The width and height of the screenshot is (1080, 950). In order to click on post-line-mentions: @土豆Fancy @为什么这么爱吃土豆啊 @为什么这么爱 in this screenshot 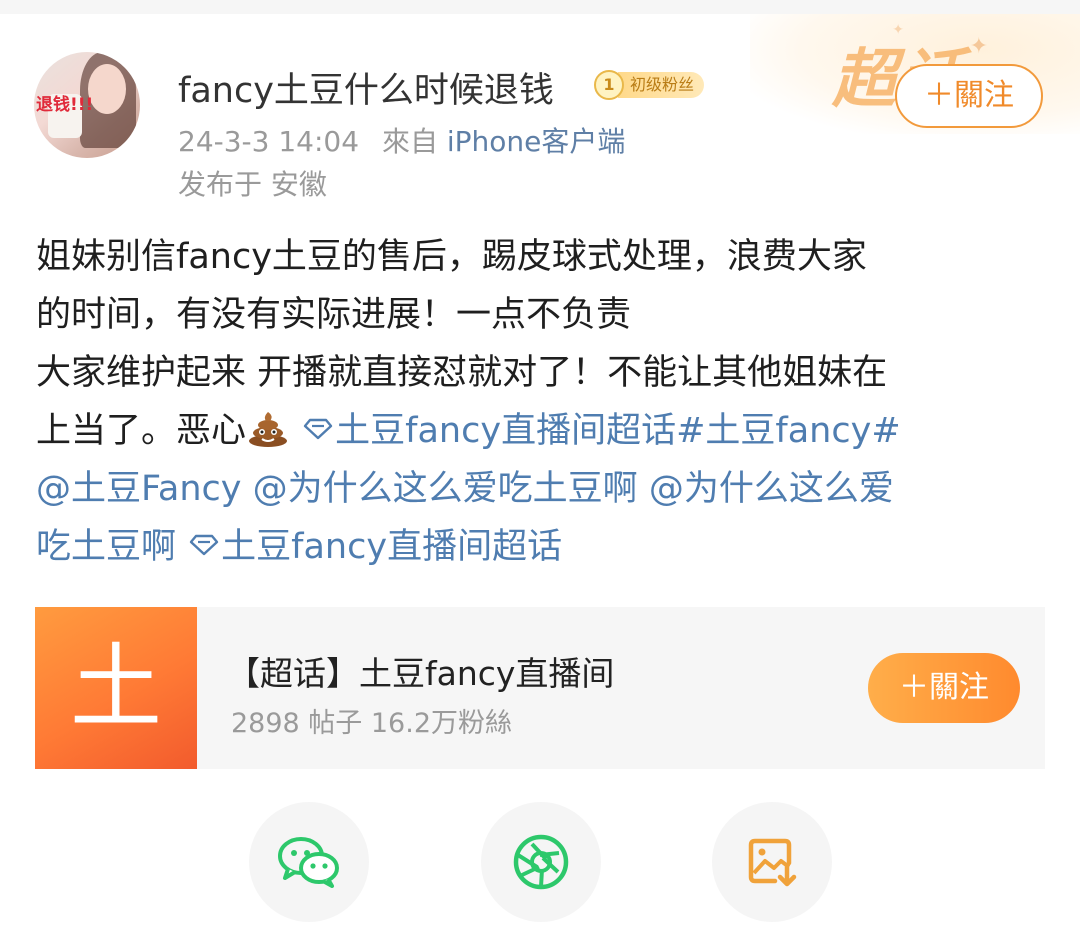, I will do `click(541, 489)`.